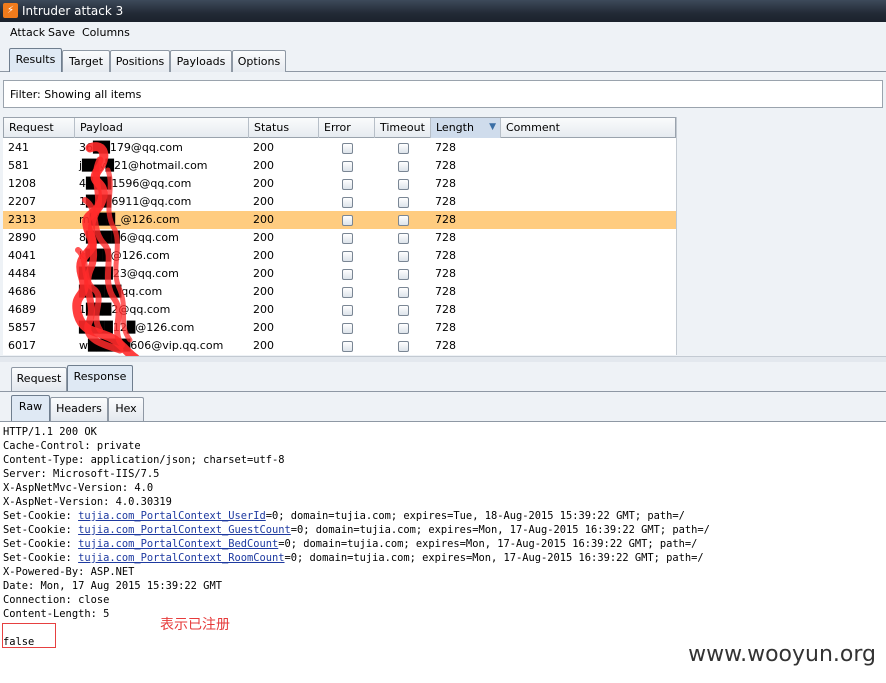  Describe the element at coordinates (443, 33) in the screenshot. I see `menu-bar: Attack Save Columns` at that location.